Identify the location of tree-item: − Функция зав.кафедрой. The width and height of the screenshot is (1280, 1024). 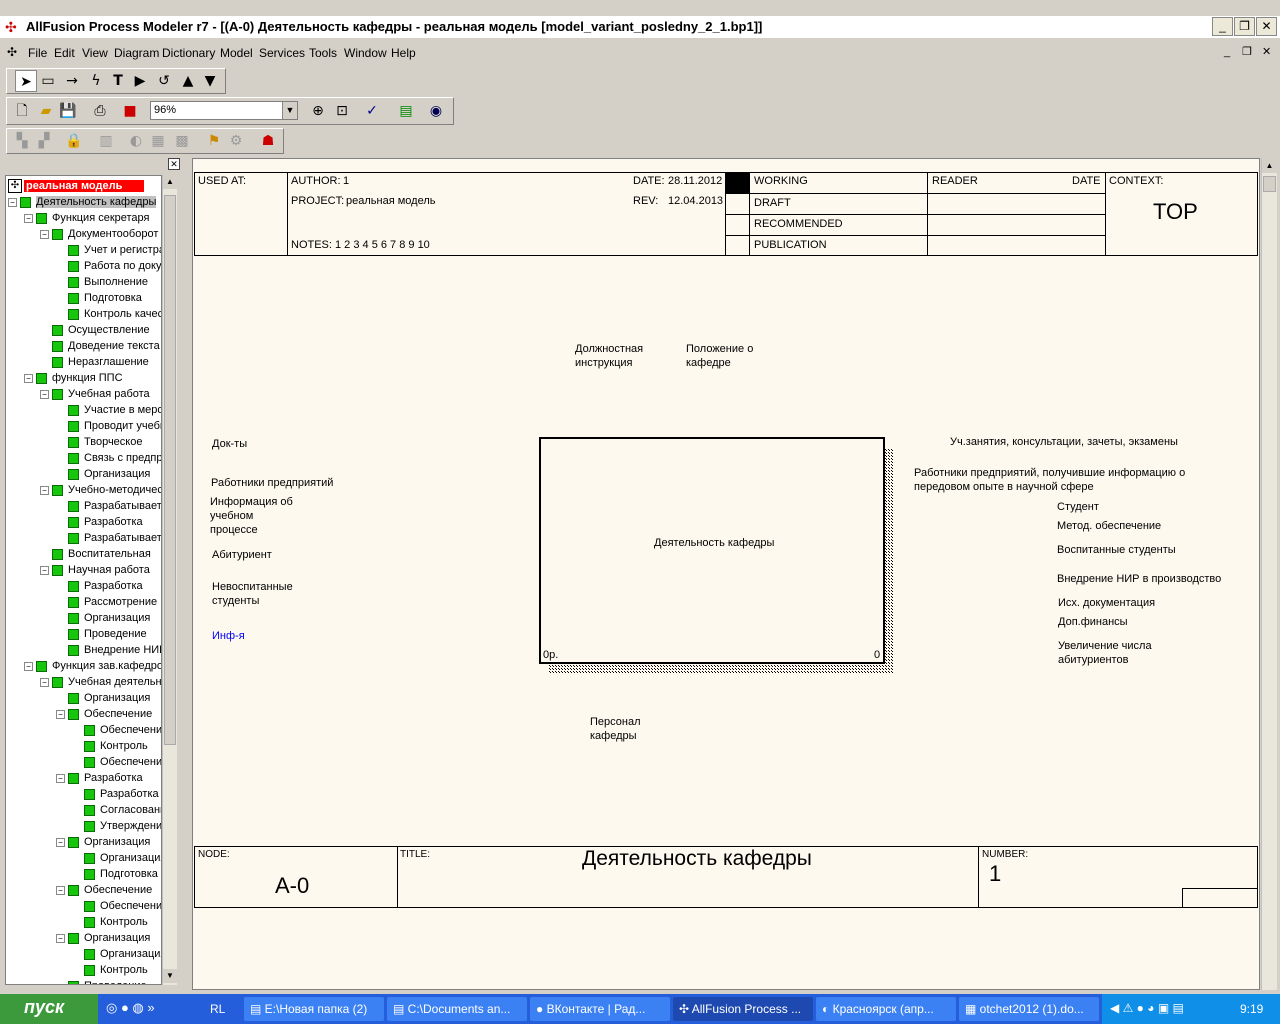
(92, 666).